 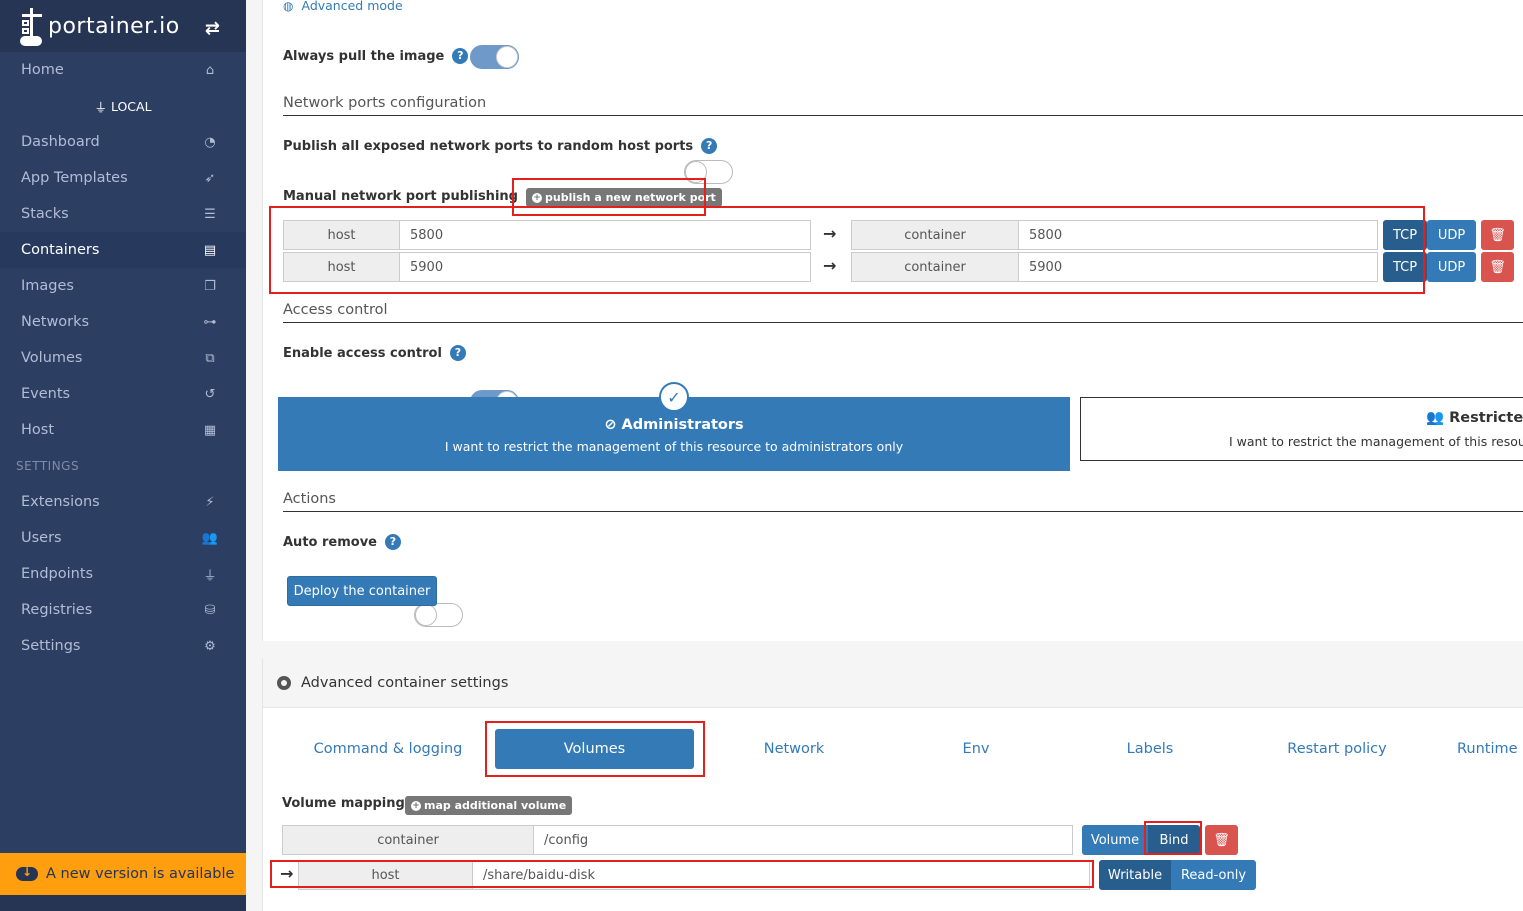 What do you see at coordinates (38, 430) in the screenshot?
I see `sidebar-item-label: Host` at bounding box center [38, 430].